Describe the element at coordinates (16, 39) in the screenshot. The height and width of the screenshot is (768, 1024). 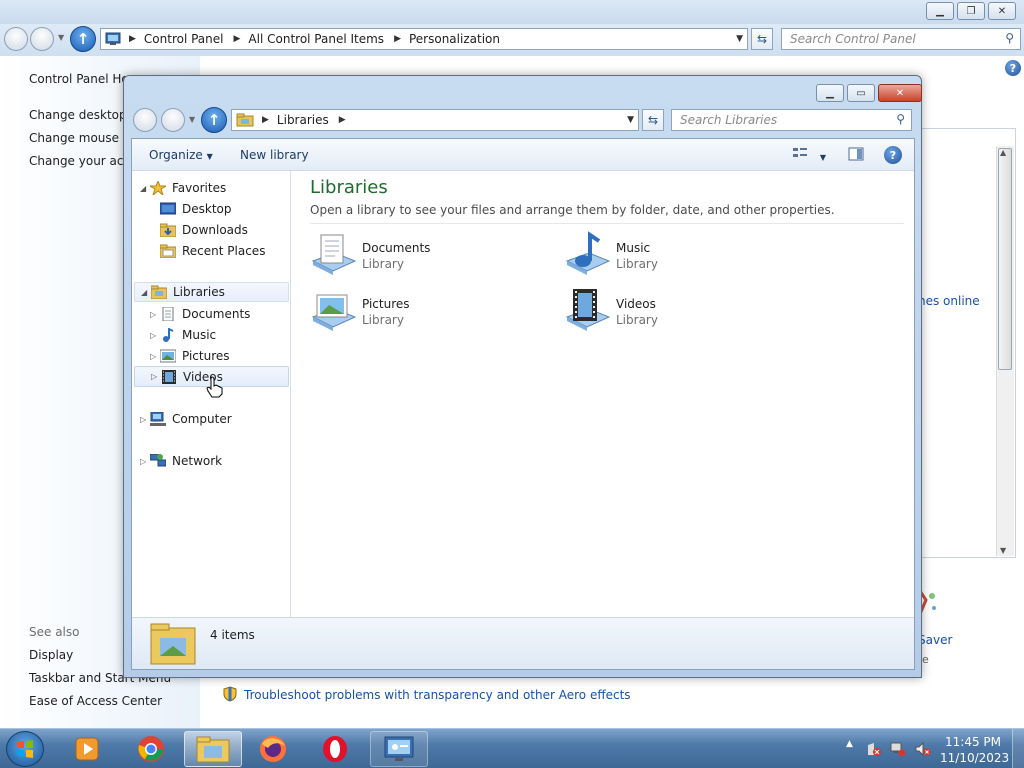
I see `cp-back-button` at that location.